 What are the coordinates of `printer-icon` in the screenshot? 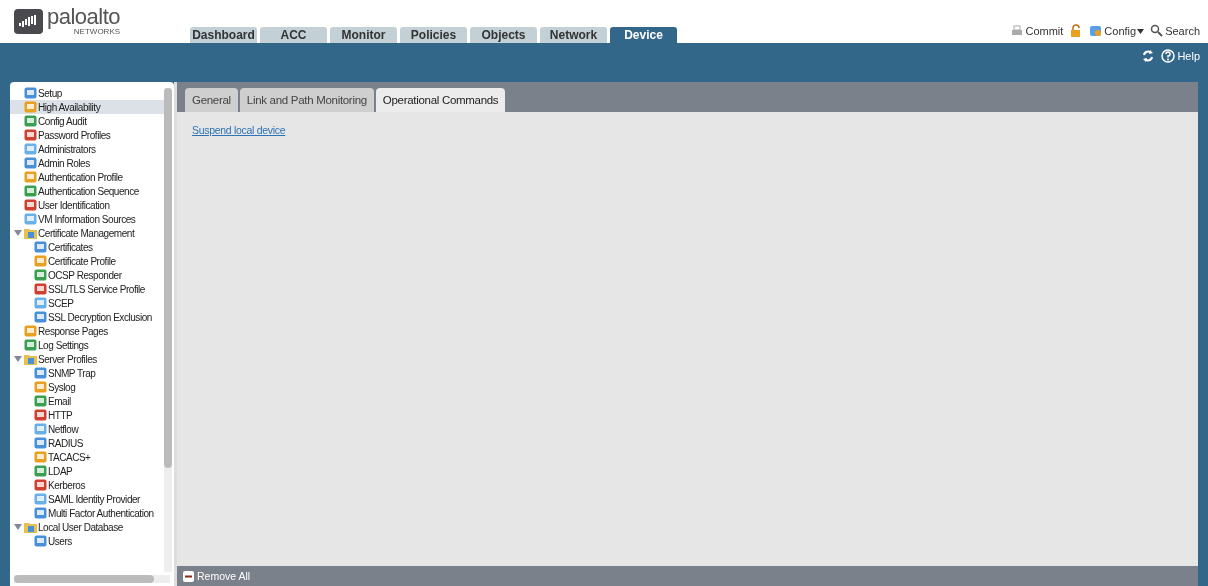 It's located at (1017, 31).